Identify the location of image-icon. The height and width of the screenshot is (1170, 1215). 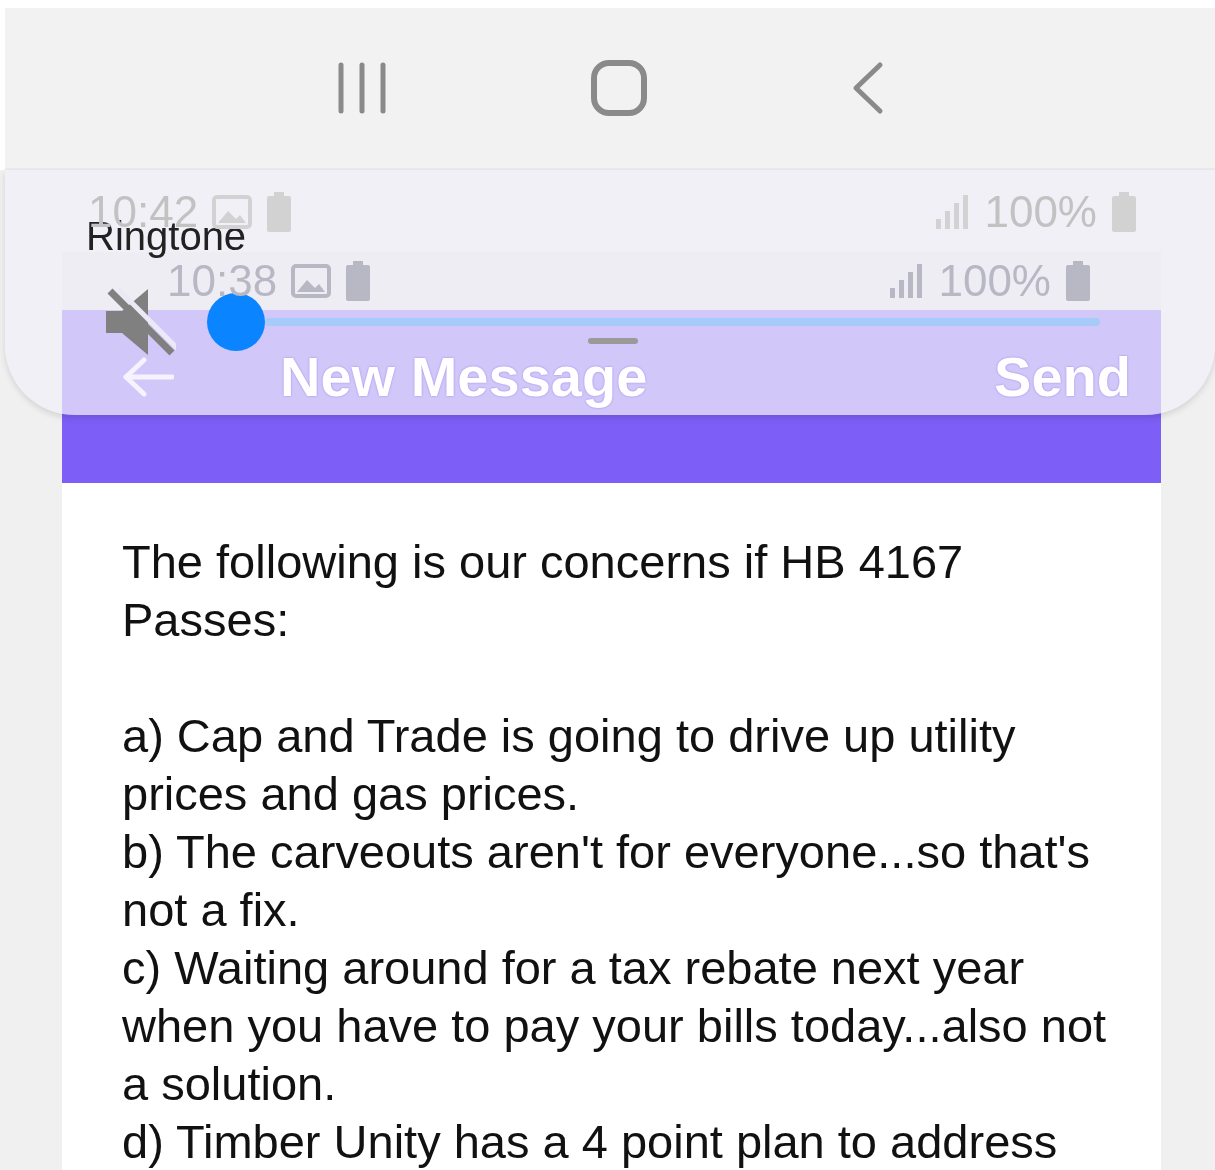
(311, 281).